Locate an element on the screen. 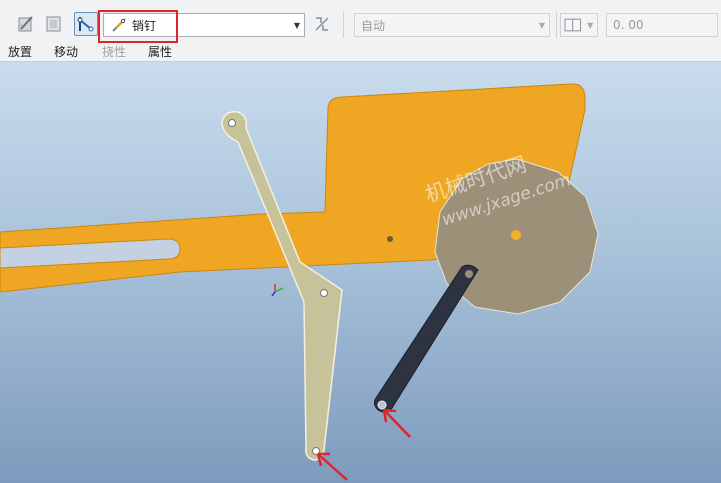 Image resolution: width=721 pixels, height=483 pixels. sheet-icon-button is located at coordinates (54, 24).